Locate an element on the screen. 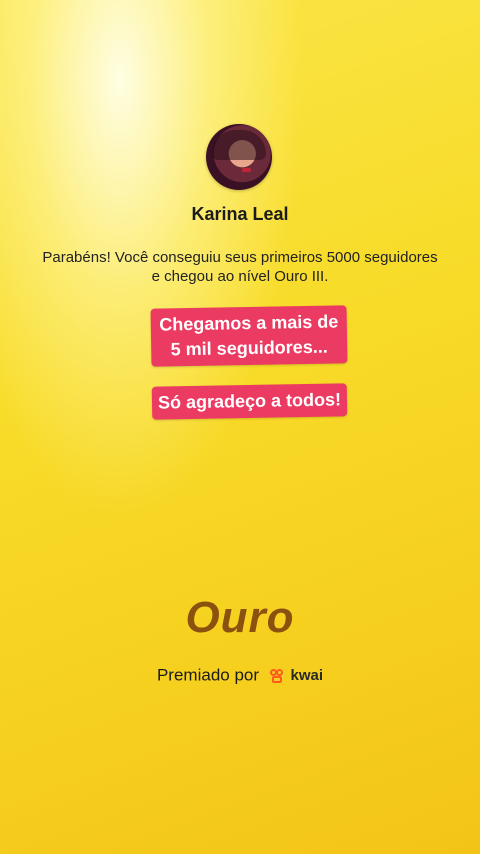 Image resolution: width=480 pixels, height=854 pixels. sticker-line-1: Chegamos a mais de is located at coordinates (249, 323).